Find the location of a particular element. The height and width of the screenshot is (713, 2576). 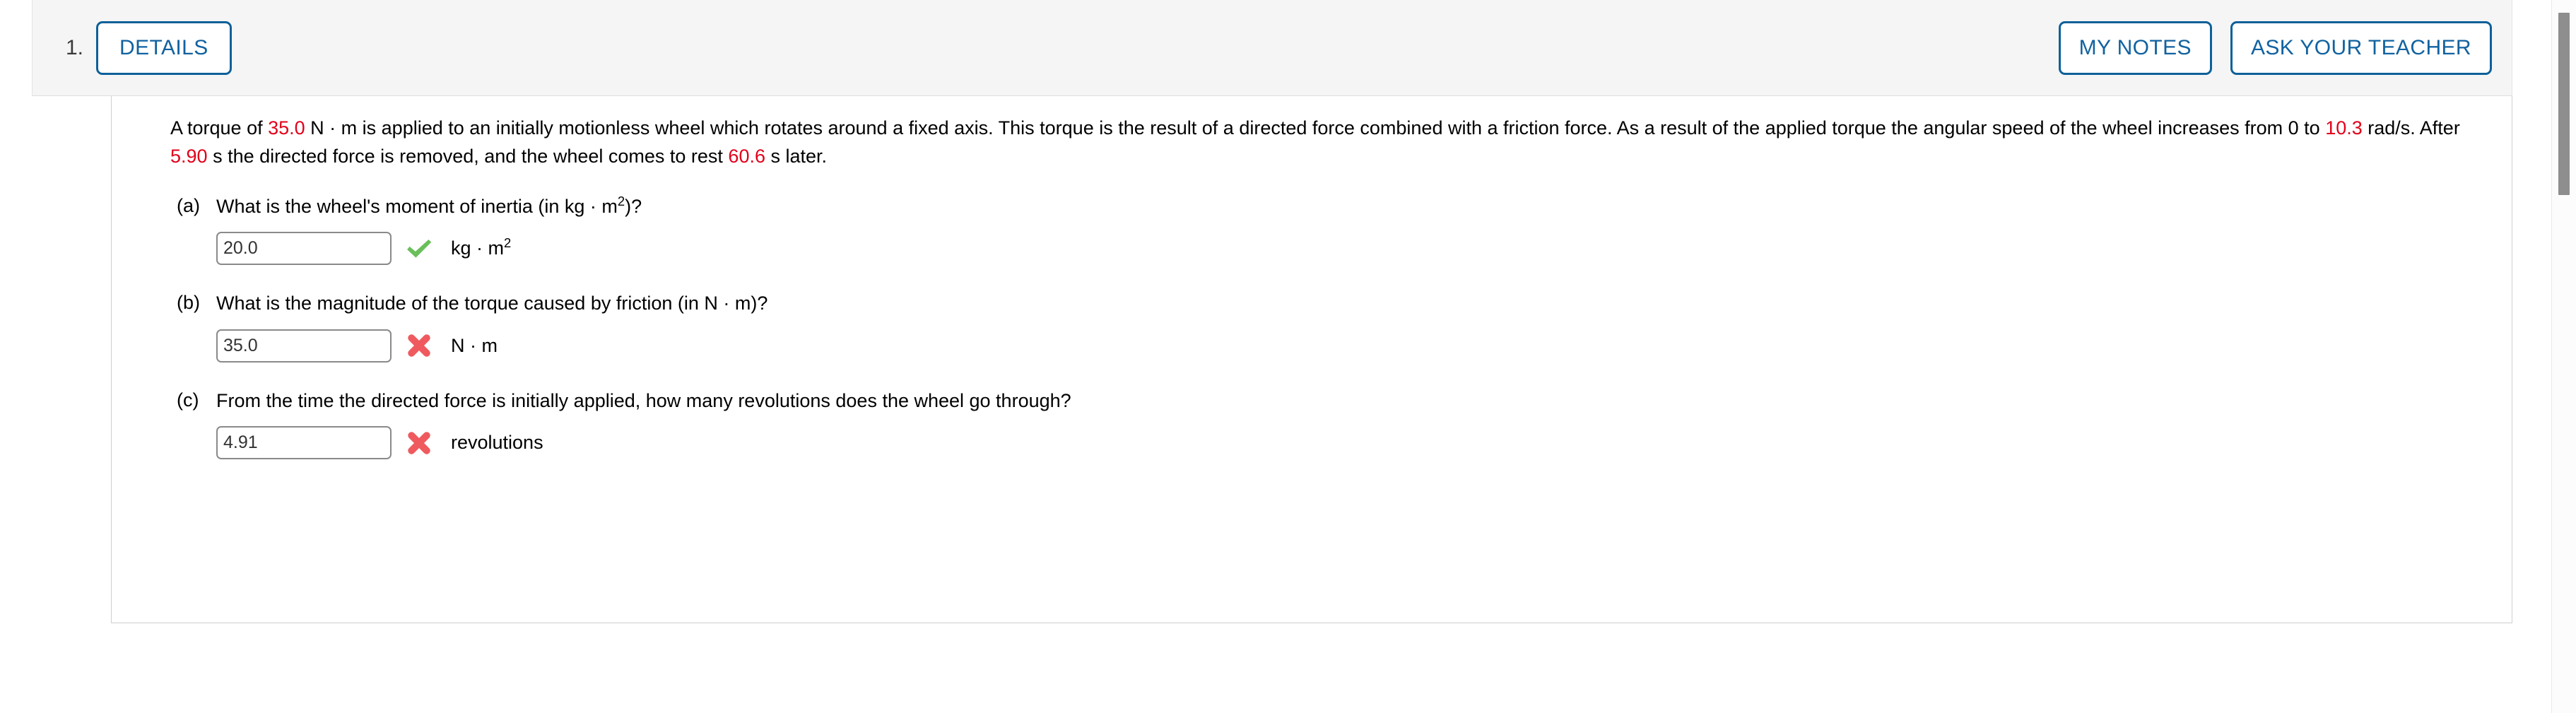

answer-row: revolutions is located at coordinates (643, 443).